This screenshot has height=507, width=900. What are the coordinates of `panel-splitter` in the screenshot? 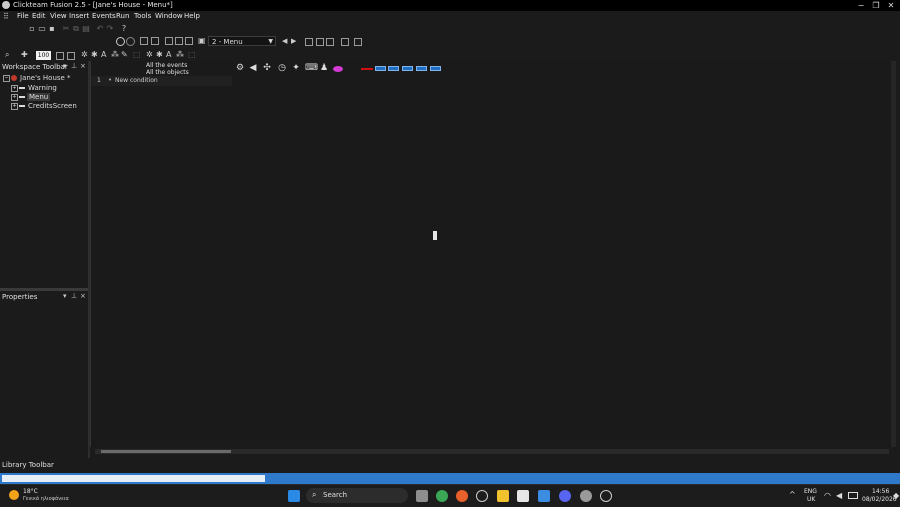 It's located at (44, 289).